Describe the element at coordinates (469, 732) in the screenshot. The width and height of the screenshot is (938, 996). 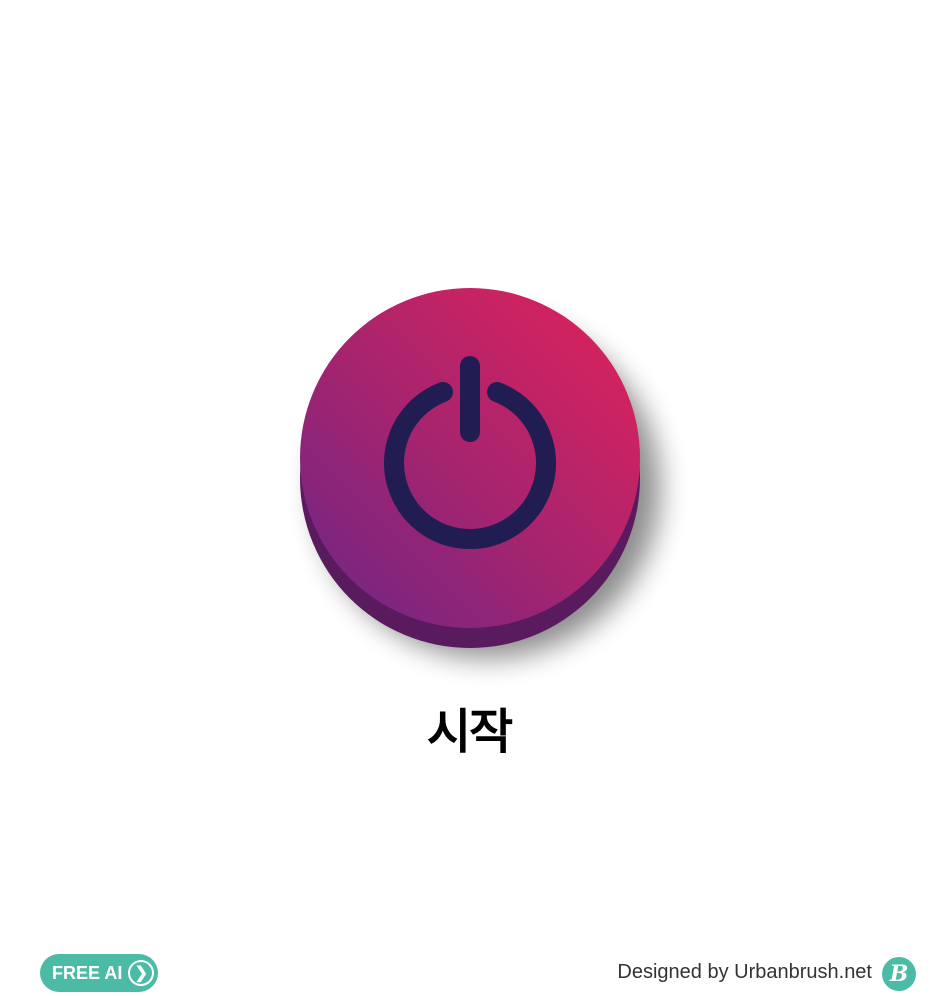
I see `start-label: 시작` at that location.